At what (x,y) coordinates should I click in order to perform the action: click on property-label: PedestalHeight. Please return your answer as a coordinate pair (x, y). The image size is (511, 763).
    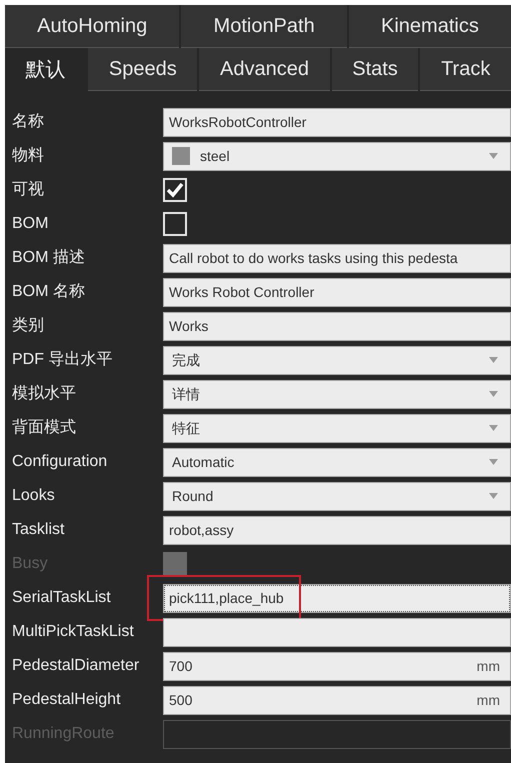
    Looking at the image, I should click on (66, 700).